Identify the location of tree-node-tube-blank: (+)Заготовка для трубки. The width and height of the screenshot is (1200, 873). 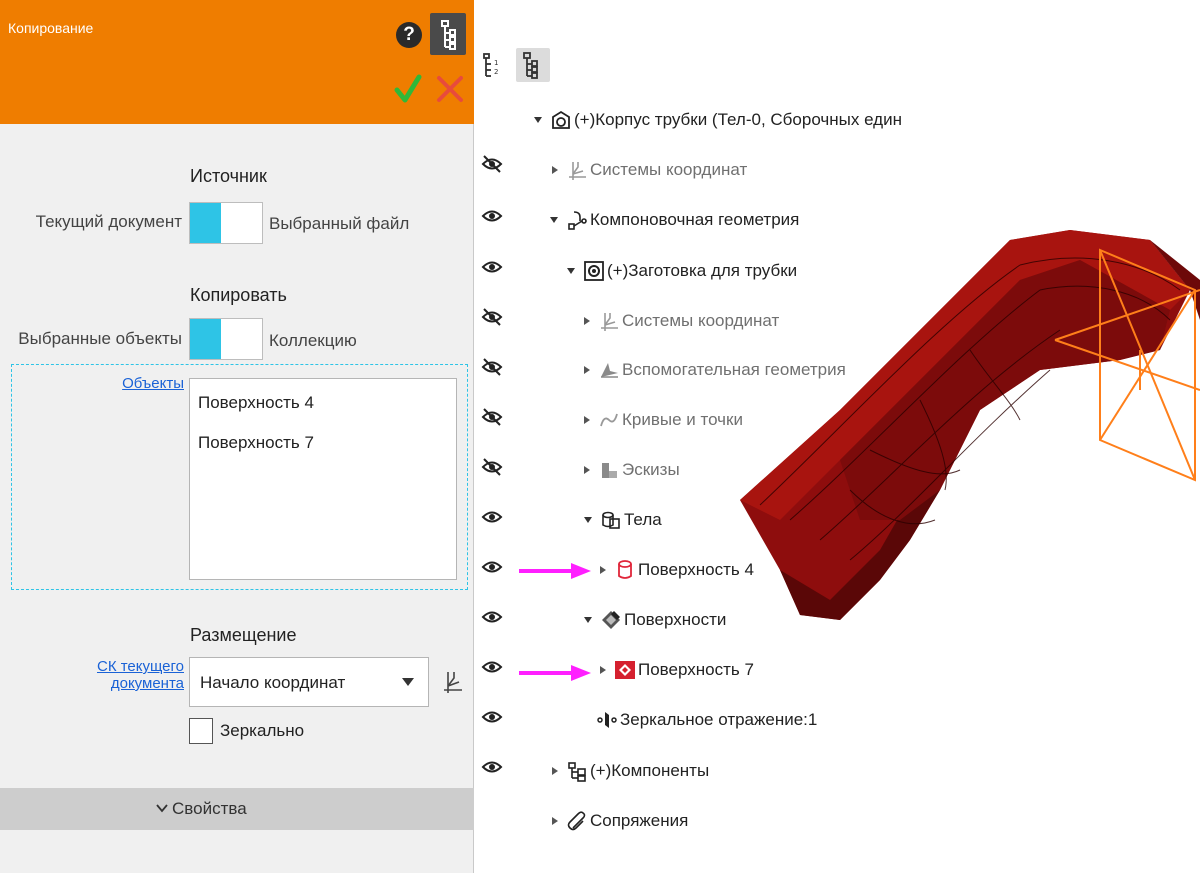
(682, 271).